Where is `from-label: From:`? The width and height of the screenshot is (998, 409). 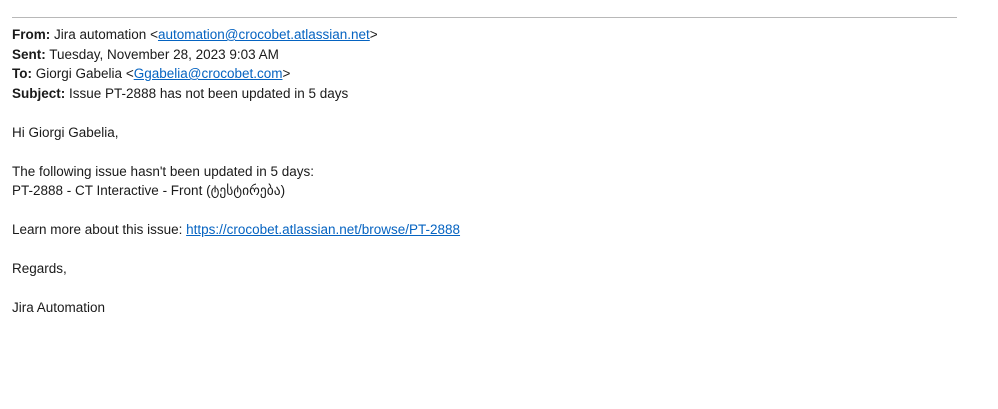 from-label: From: is located at coordinates (31, 34).